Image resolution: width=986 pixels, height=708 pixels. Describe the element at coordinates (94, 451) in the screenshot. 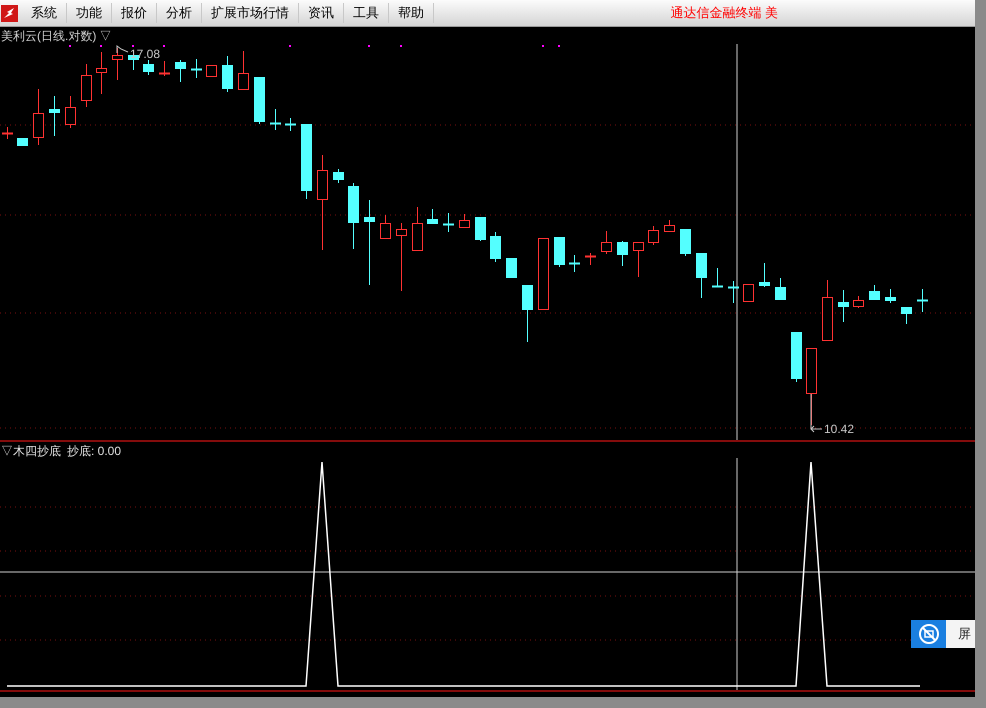

I see `indicator-reading: 抄底: 0.00` at that location.